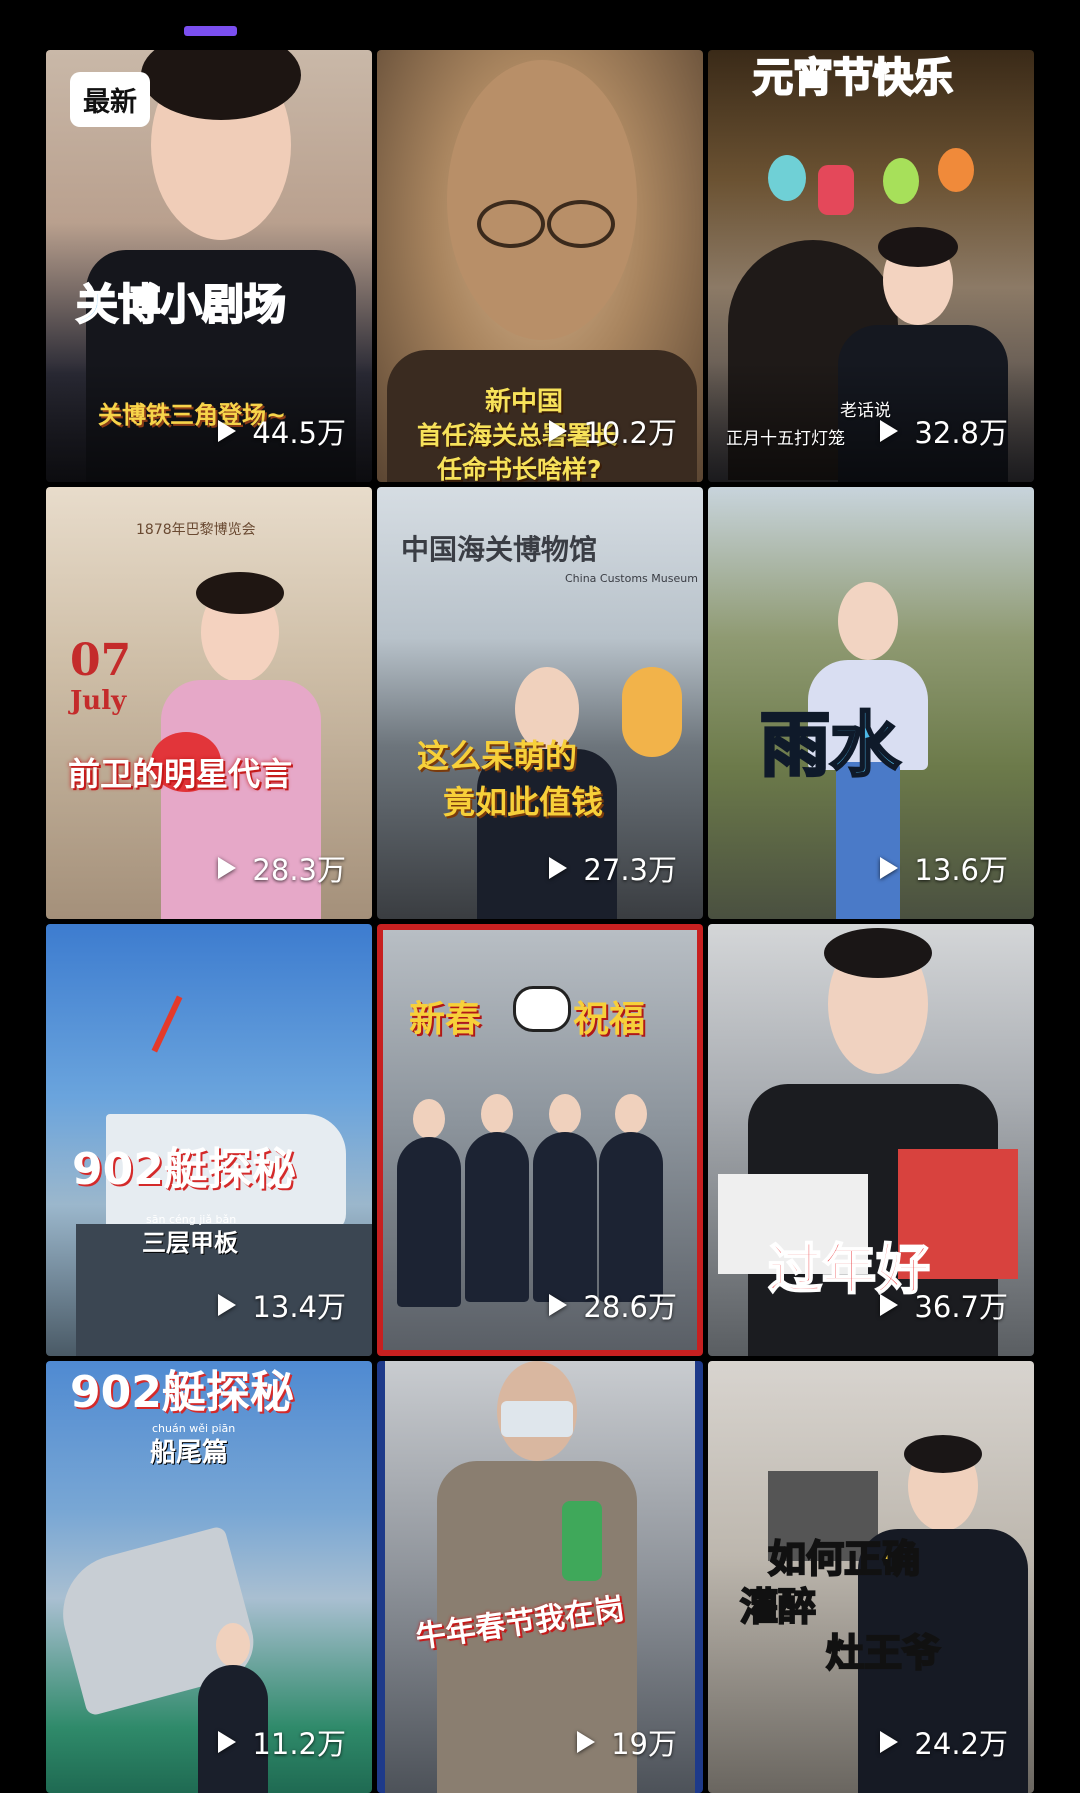  I want to click on play-count-value: 36.7万, so click(961, 1307).